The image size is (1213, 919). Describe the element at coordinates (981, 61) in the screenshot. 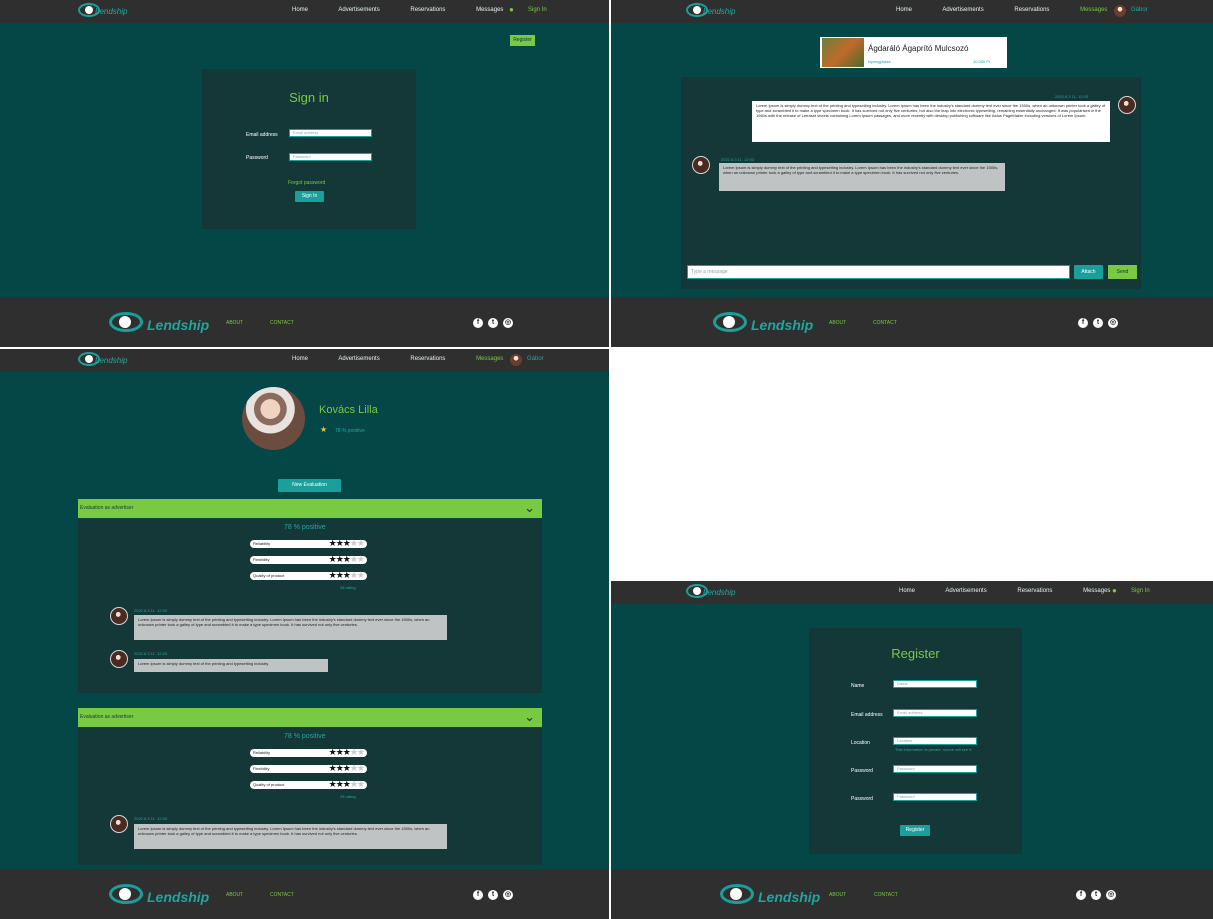

I see `item-price: 10 000 Ft` at that location.